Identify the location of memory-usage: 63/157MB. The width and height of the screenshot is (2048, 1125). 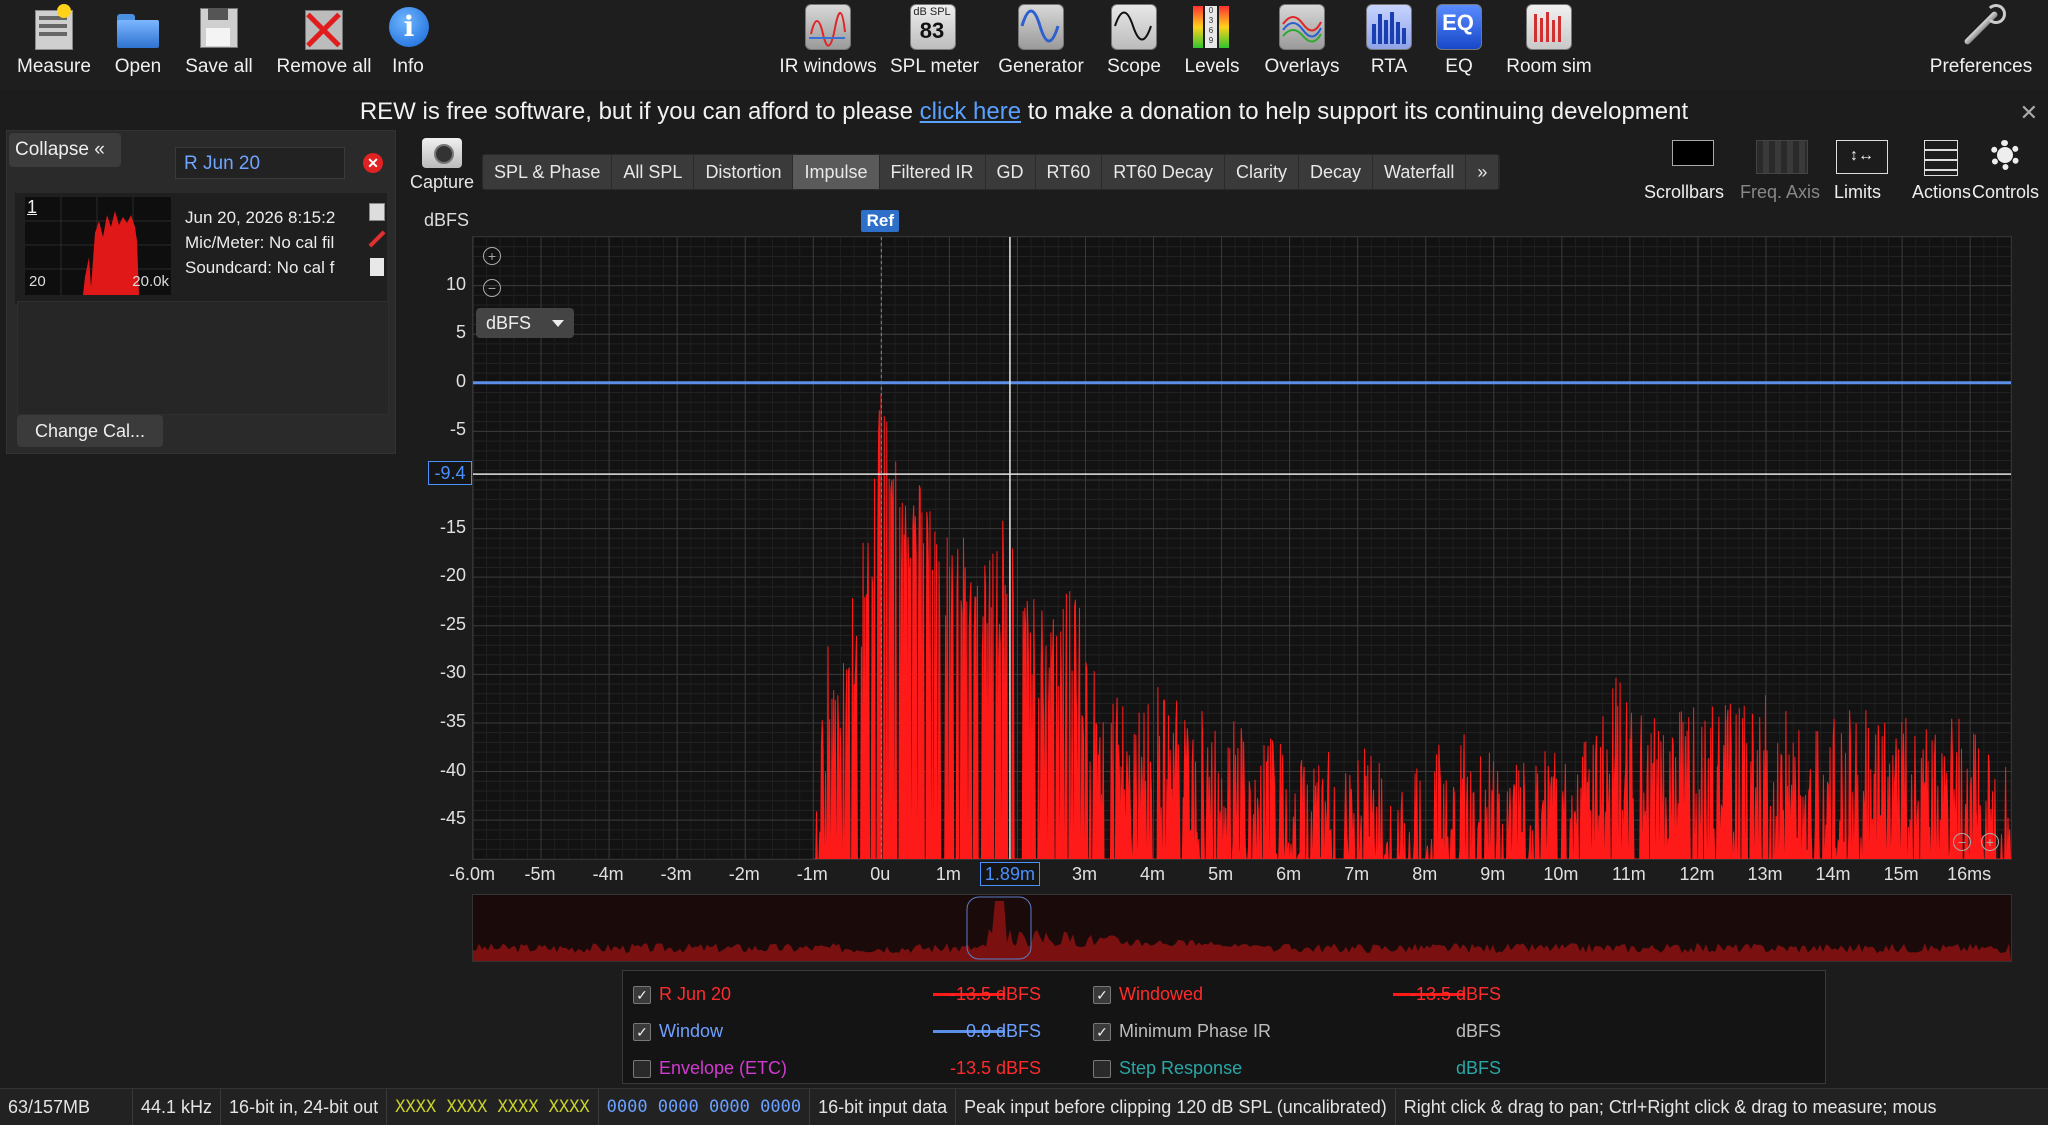
(66, 1107).